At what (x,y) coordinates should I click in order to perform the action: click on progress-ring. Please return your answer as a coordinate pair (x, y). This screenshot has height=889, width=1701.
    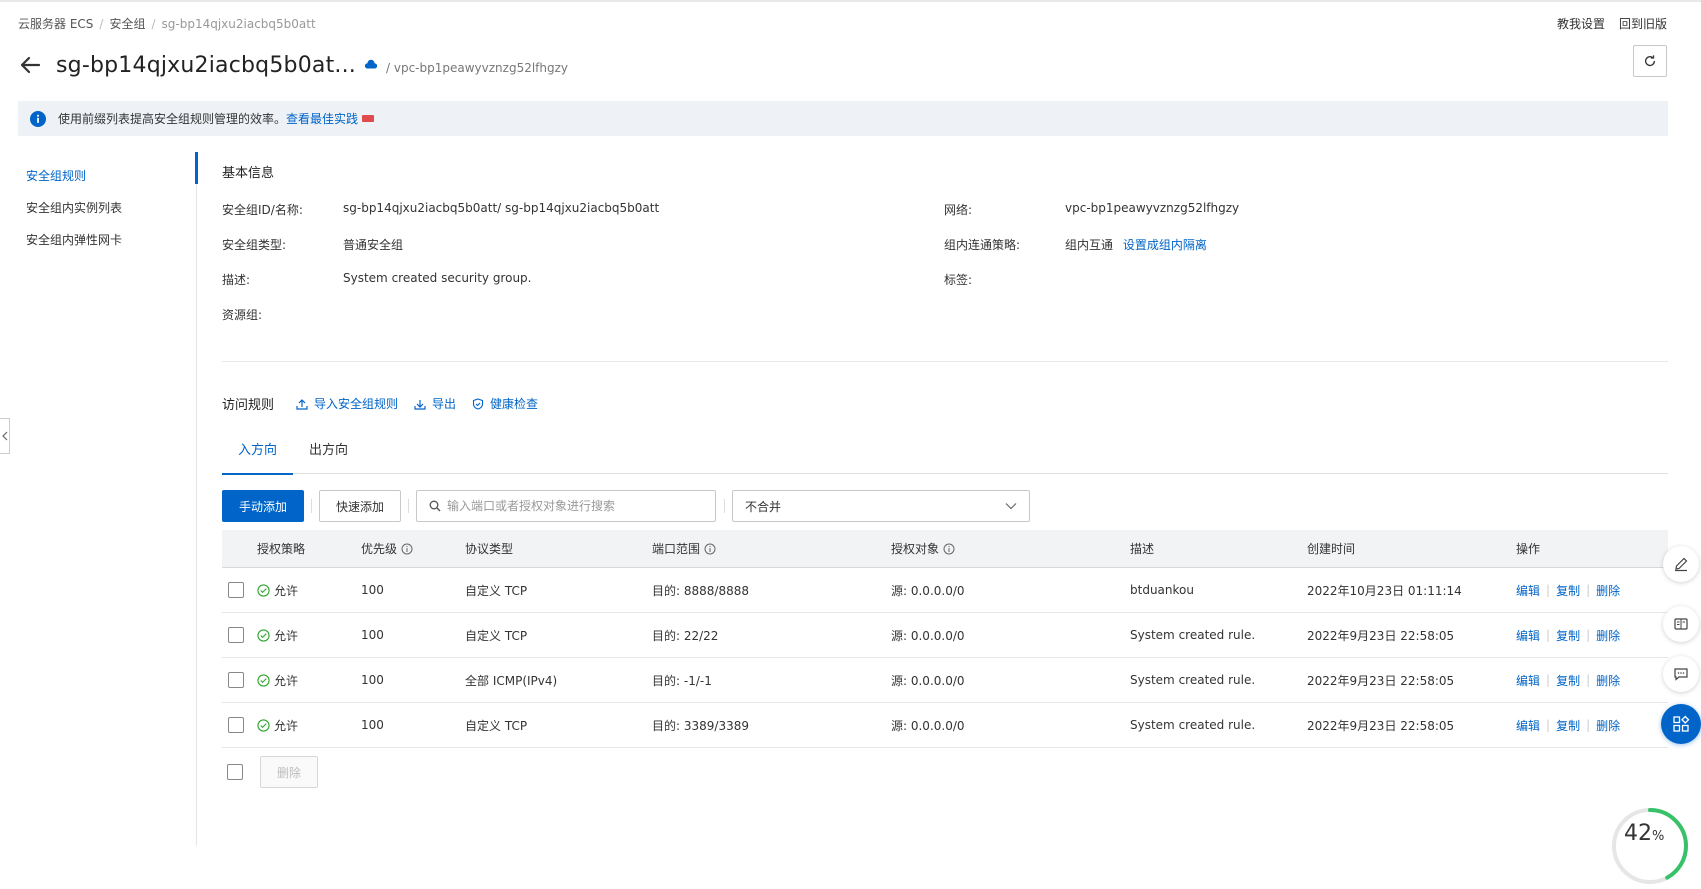
    Looking at the image, I should click on (1650, 846).